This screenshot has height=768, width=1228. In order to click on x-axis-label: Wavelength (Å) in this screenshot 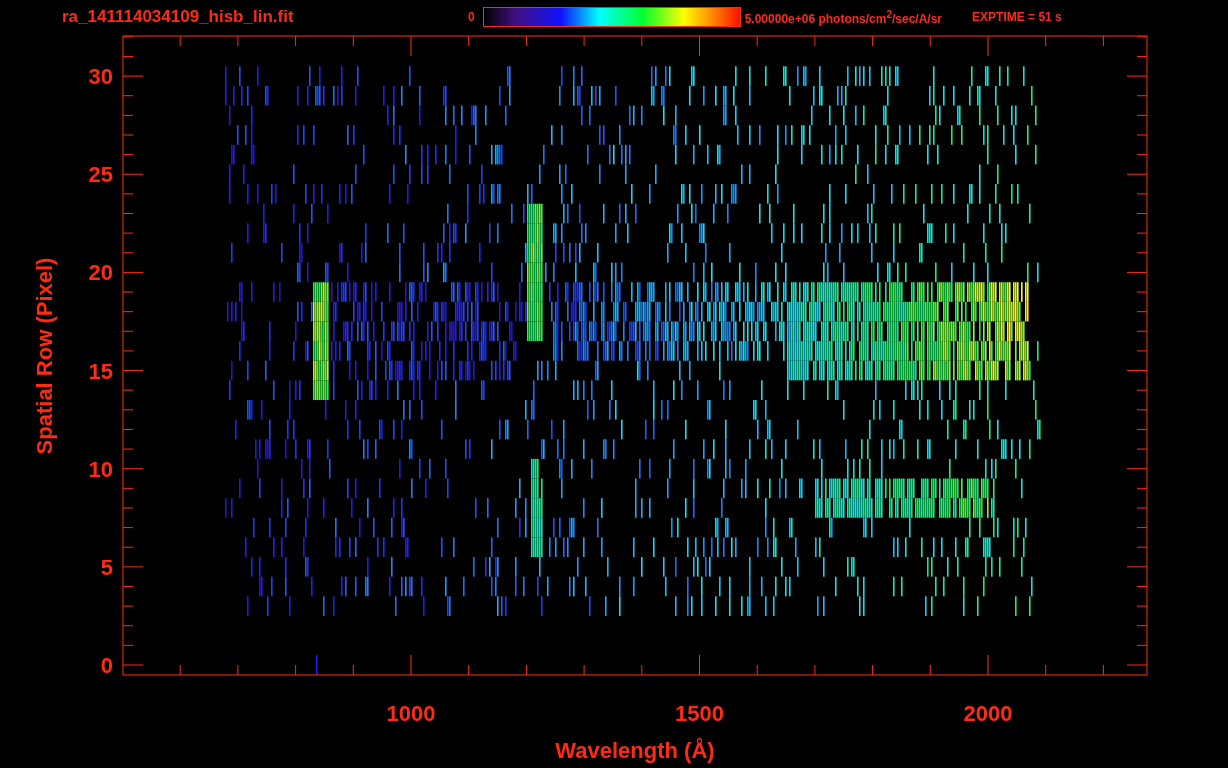, I will do `click(635, 750)`.